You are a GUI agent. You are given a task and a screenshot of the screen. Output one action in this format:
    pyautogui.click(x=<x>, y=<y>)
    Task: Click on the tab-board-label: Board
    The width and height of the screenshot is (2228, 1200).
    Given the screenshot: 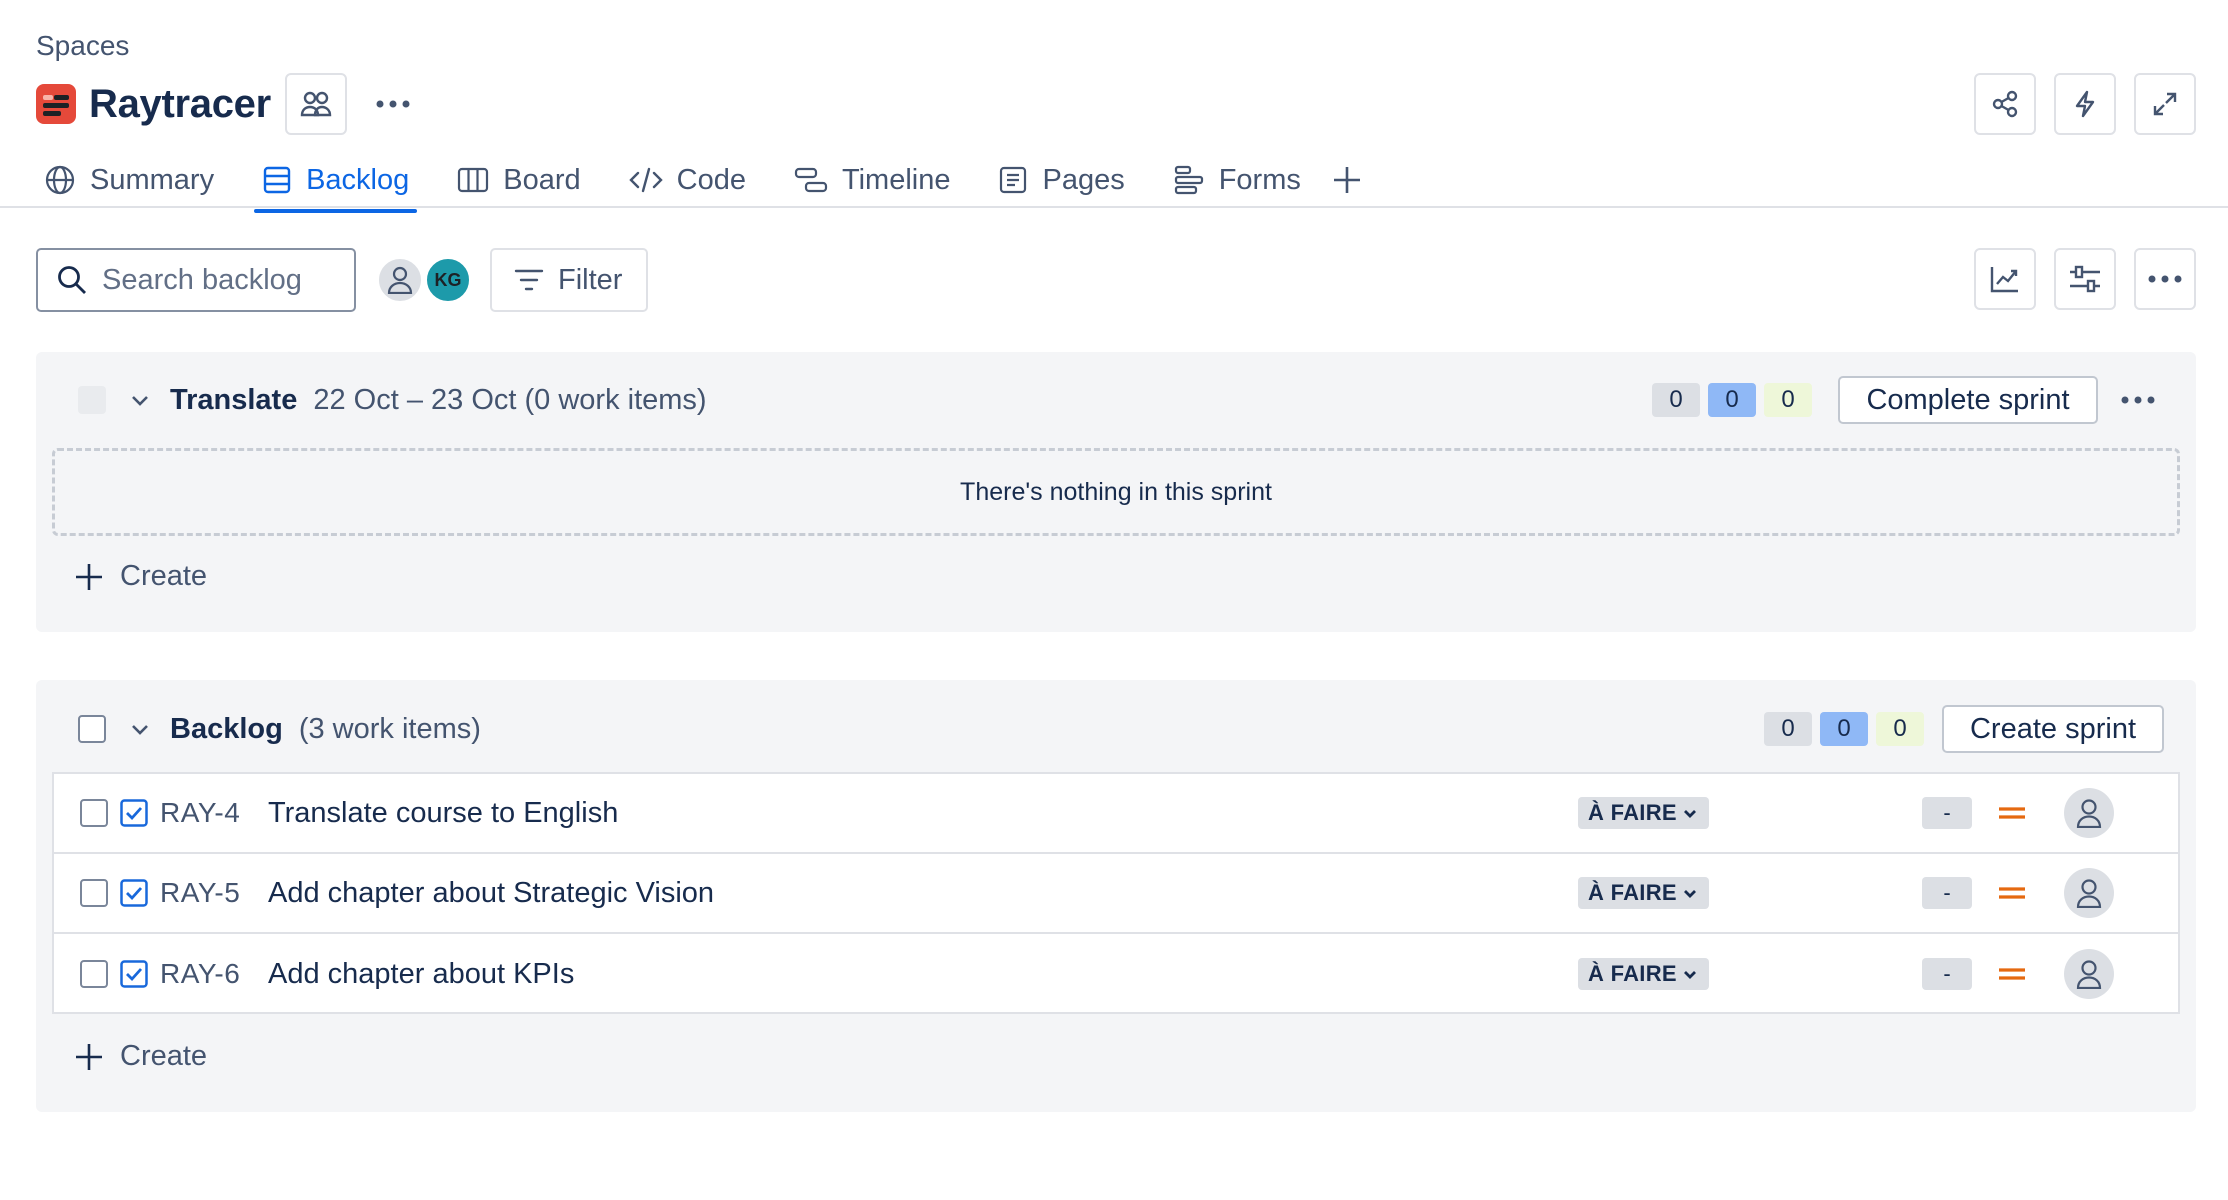 What is the action you would take?
    pyautogui.click(x=542, y=179)
    